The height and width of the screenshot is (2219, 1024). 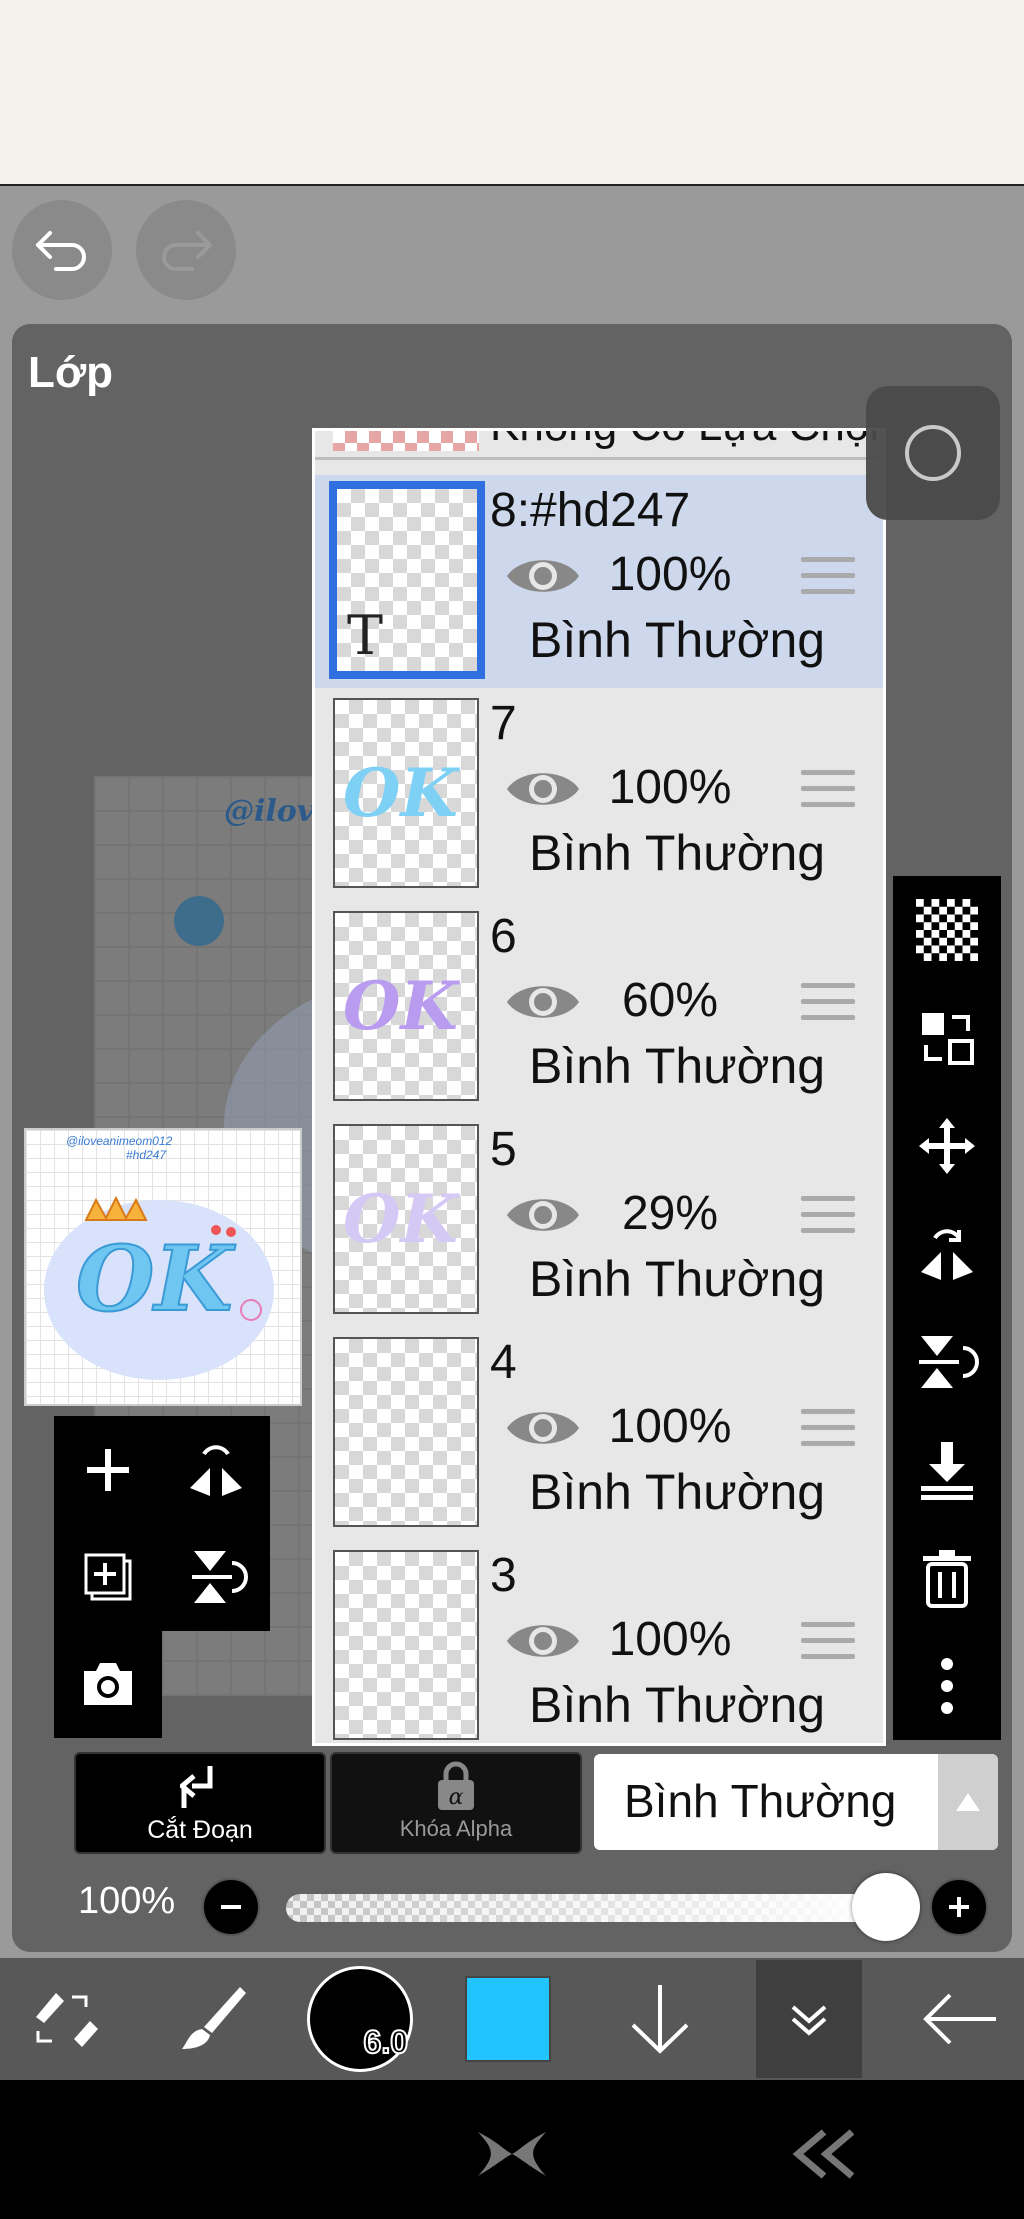 I want to click on layer-tools-column, so click(x=947, y=1308).